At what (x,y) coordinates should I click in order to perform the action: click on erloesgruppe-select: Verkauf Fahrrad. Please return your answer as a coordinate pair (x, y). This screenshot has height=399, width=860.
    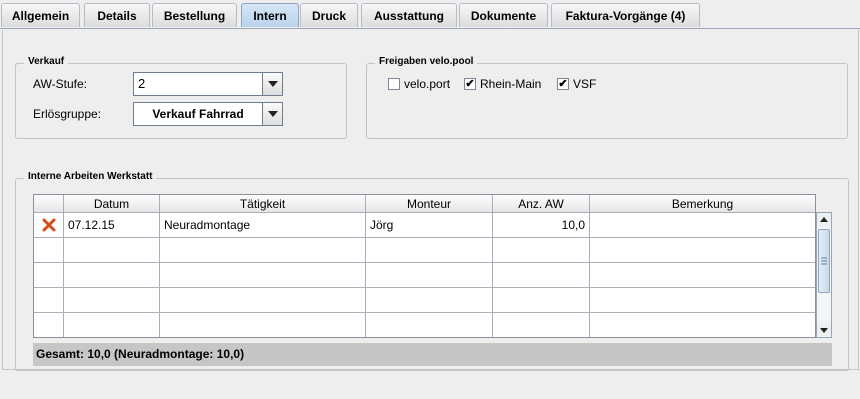
    Looking at the image, I should click on (208, 114).